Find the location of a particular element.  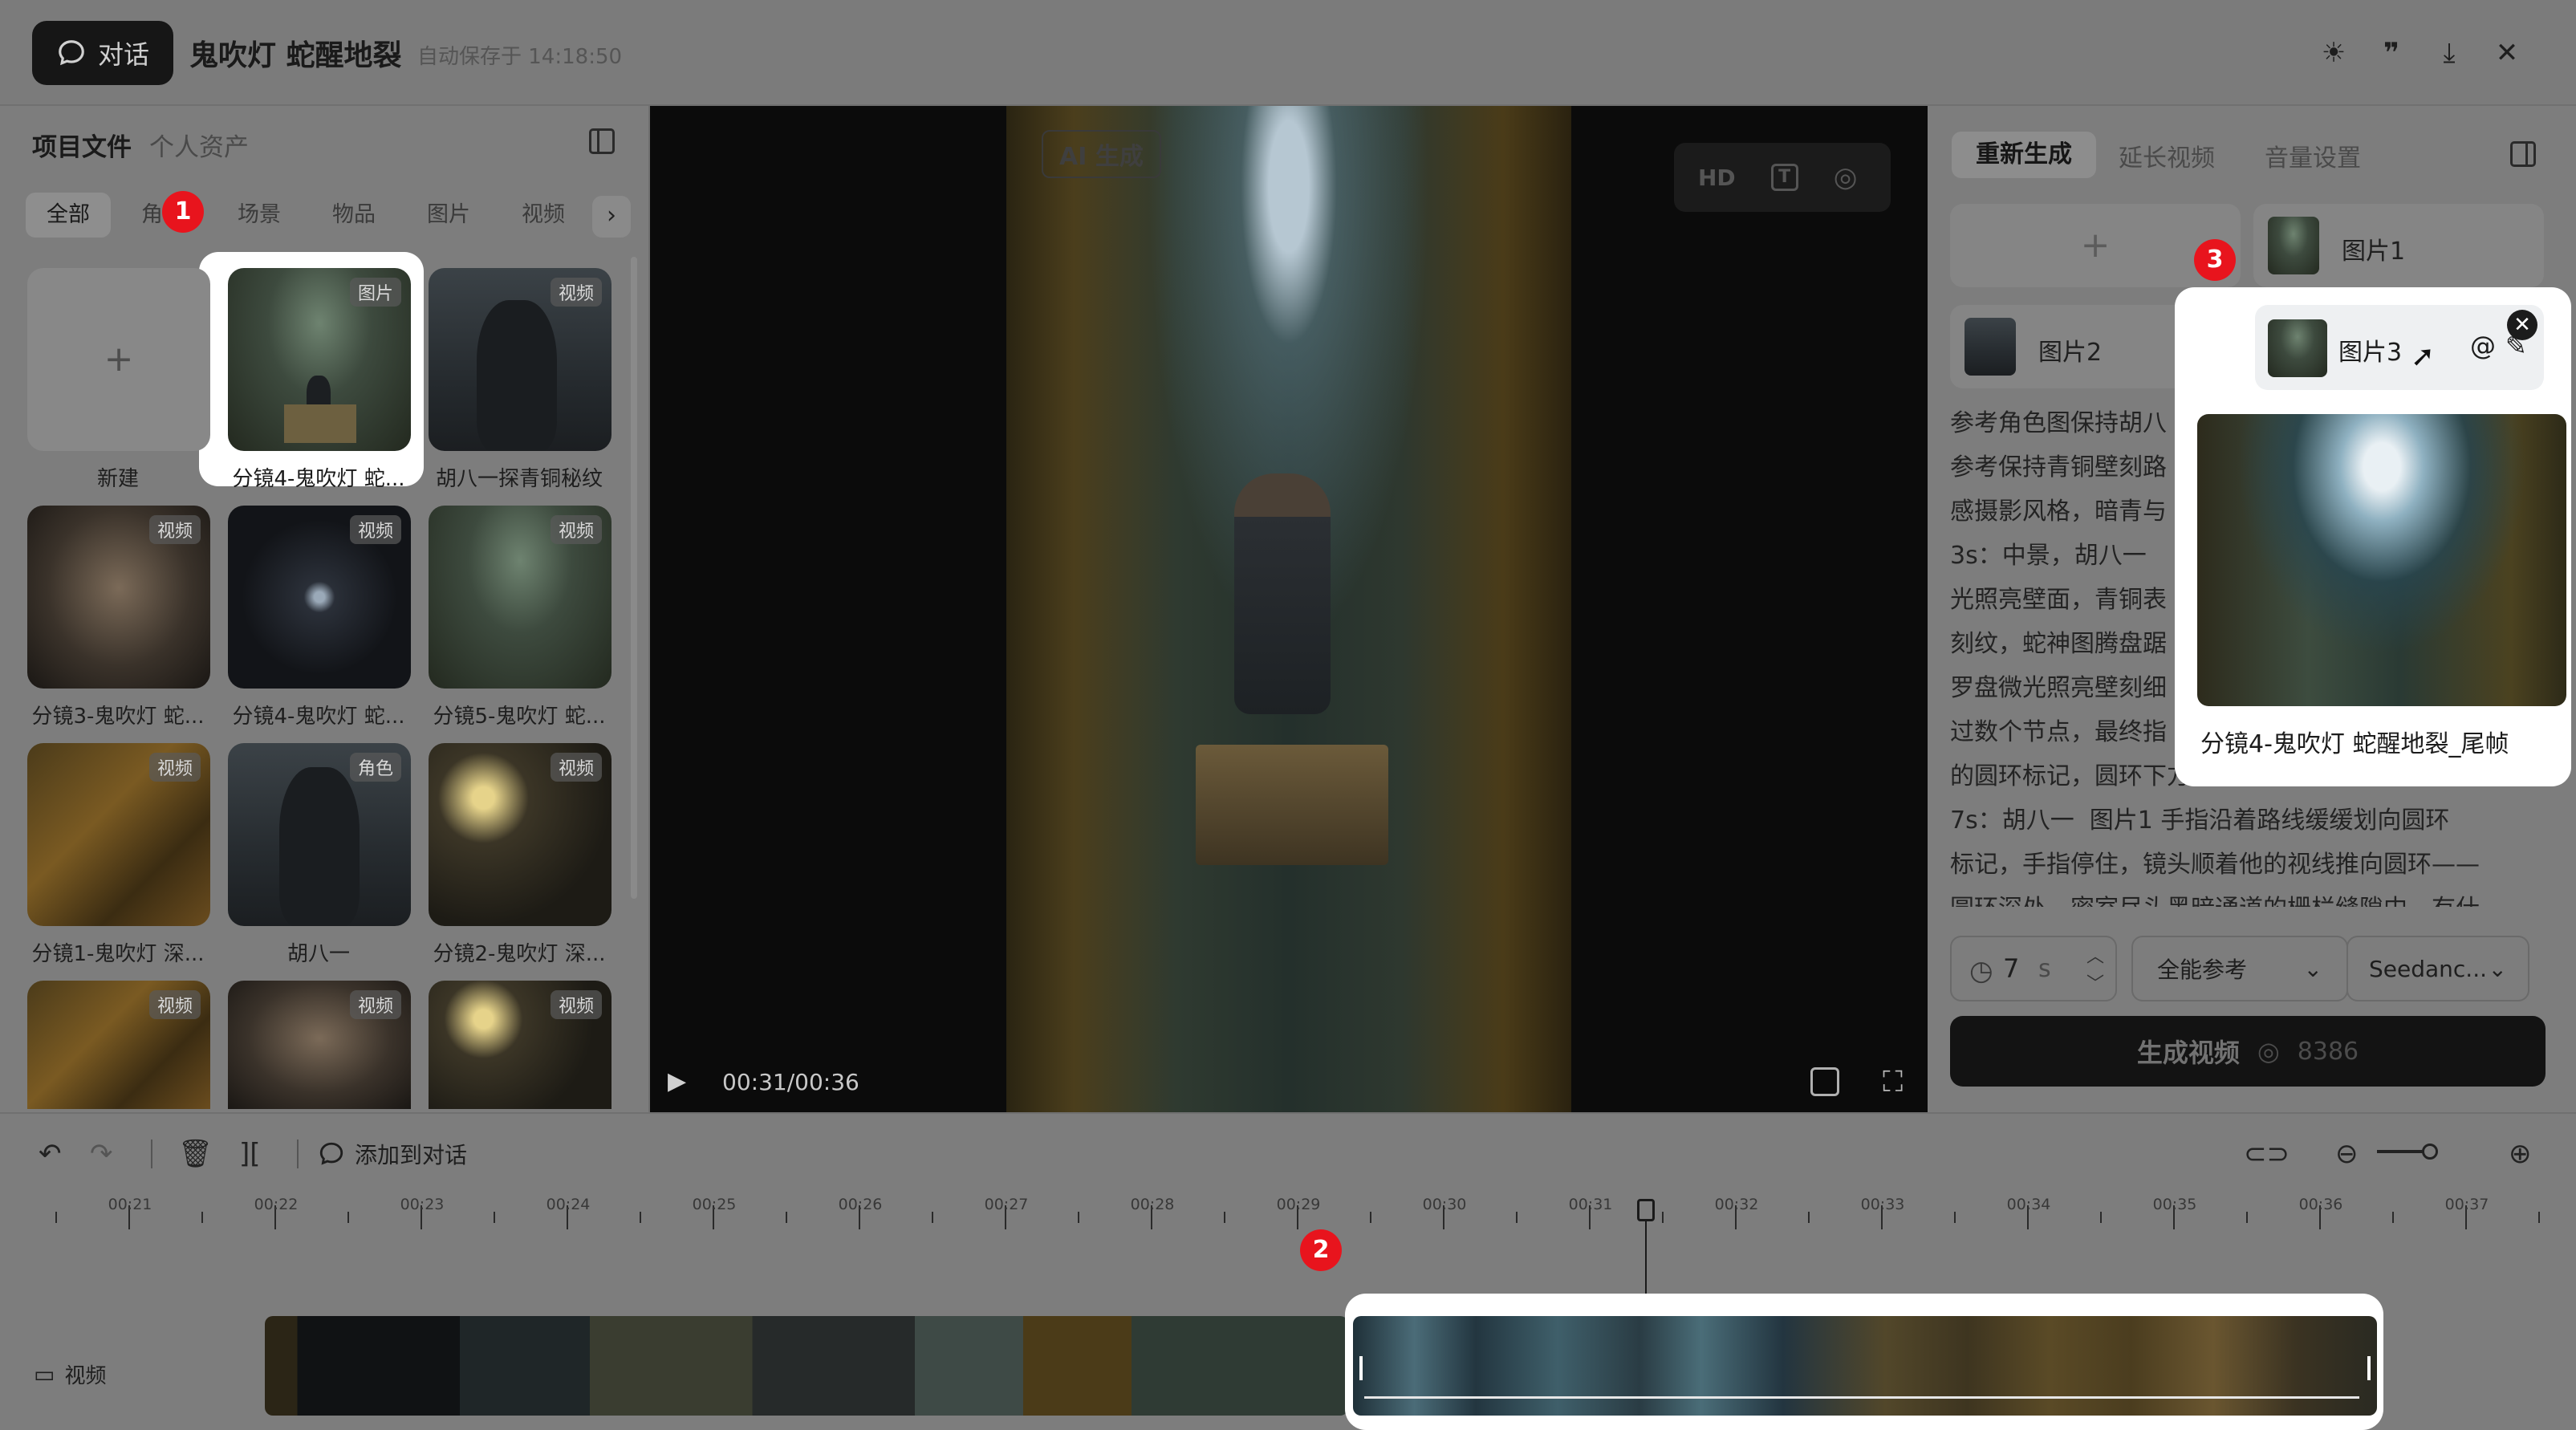

ruler-label: 00:35 is located at coordinates (2174, 1204).